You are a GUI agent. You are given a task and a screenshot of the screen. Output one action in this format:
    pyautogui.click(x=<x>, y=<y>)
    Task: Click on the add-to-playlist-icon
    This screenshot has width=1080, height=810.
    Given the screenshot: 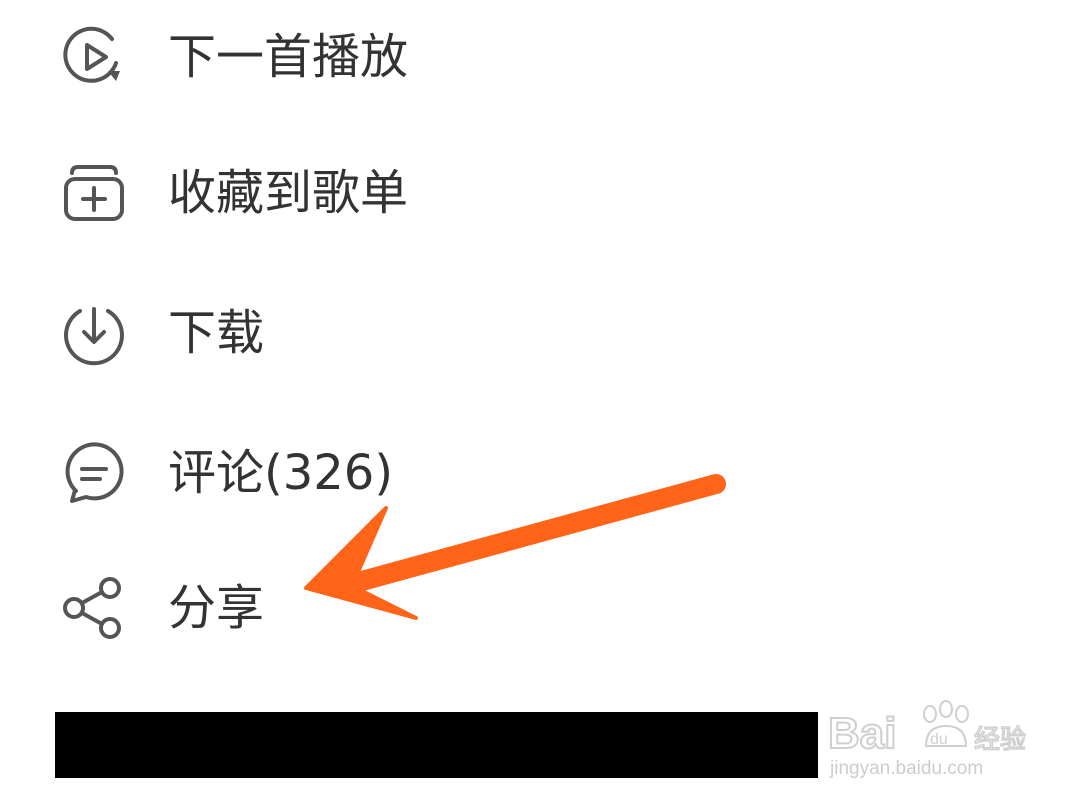 What is the action you would take?
    pyautogui.click(x=94, y=193)
    